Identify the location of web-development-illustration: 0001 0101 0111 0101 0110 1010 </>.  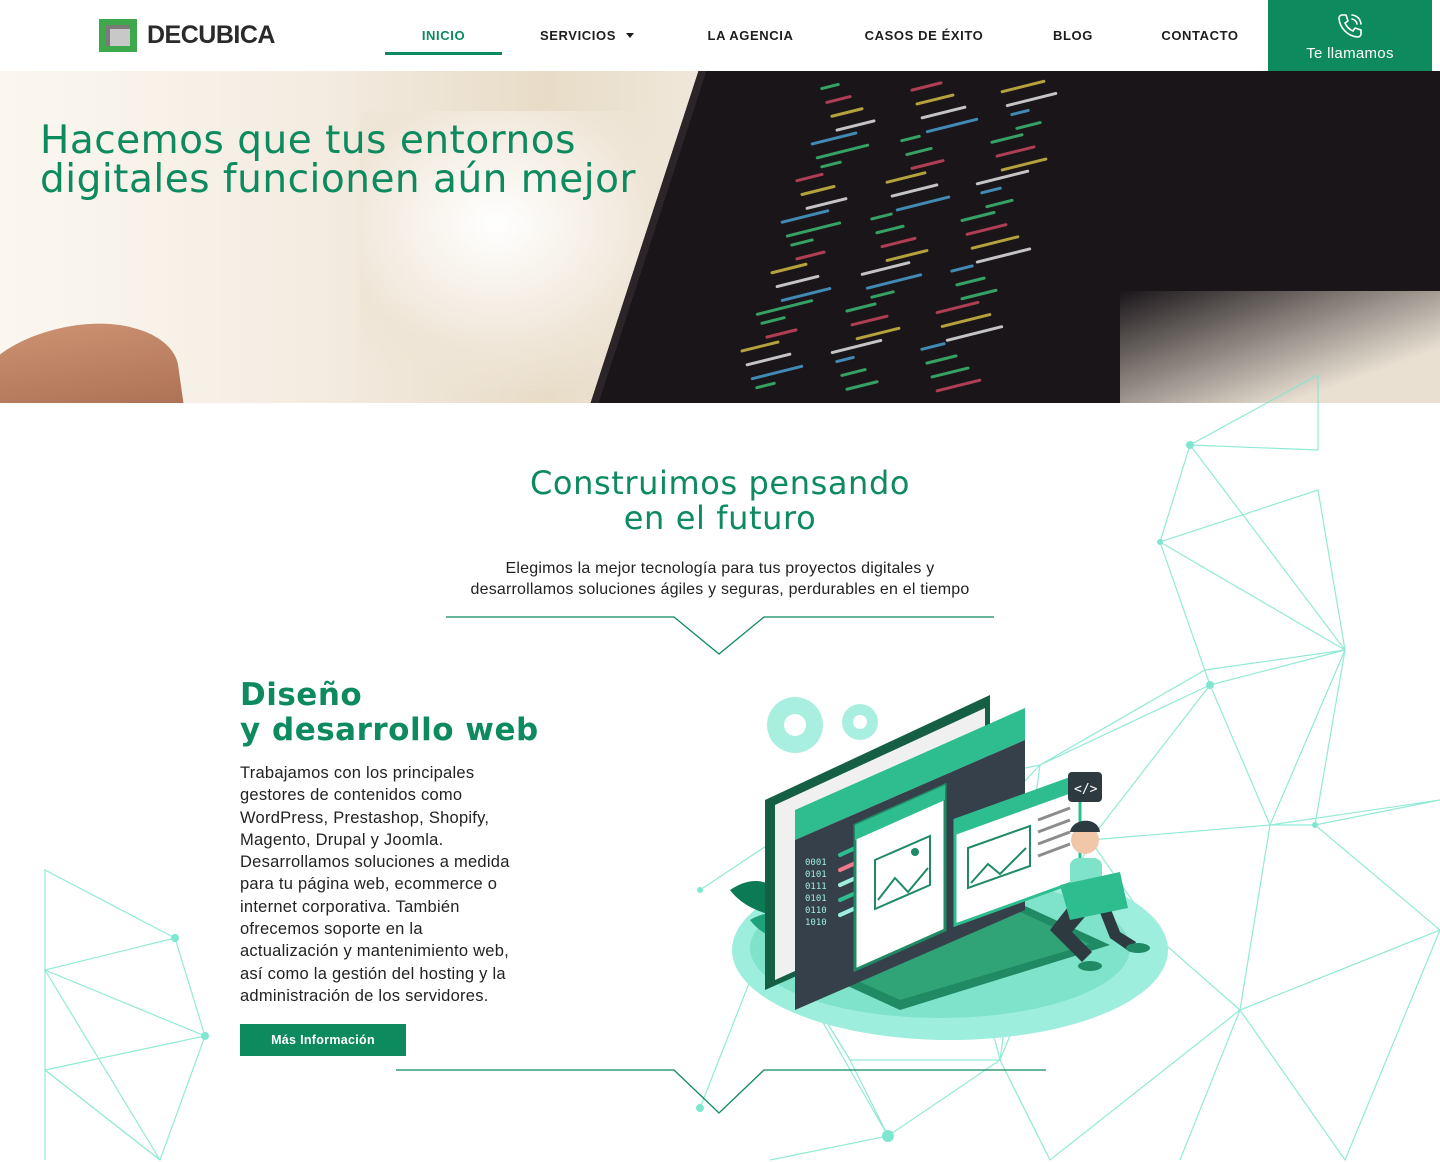
(949, 867).